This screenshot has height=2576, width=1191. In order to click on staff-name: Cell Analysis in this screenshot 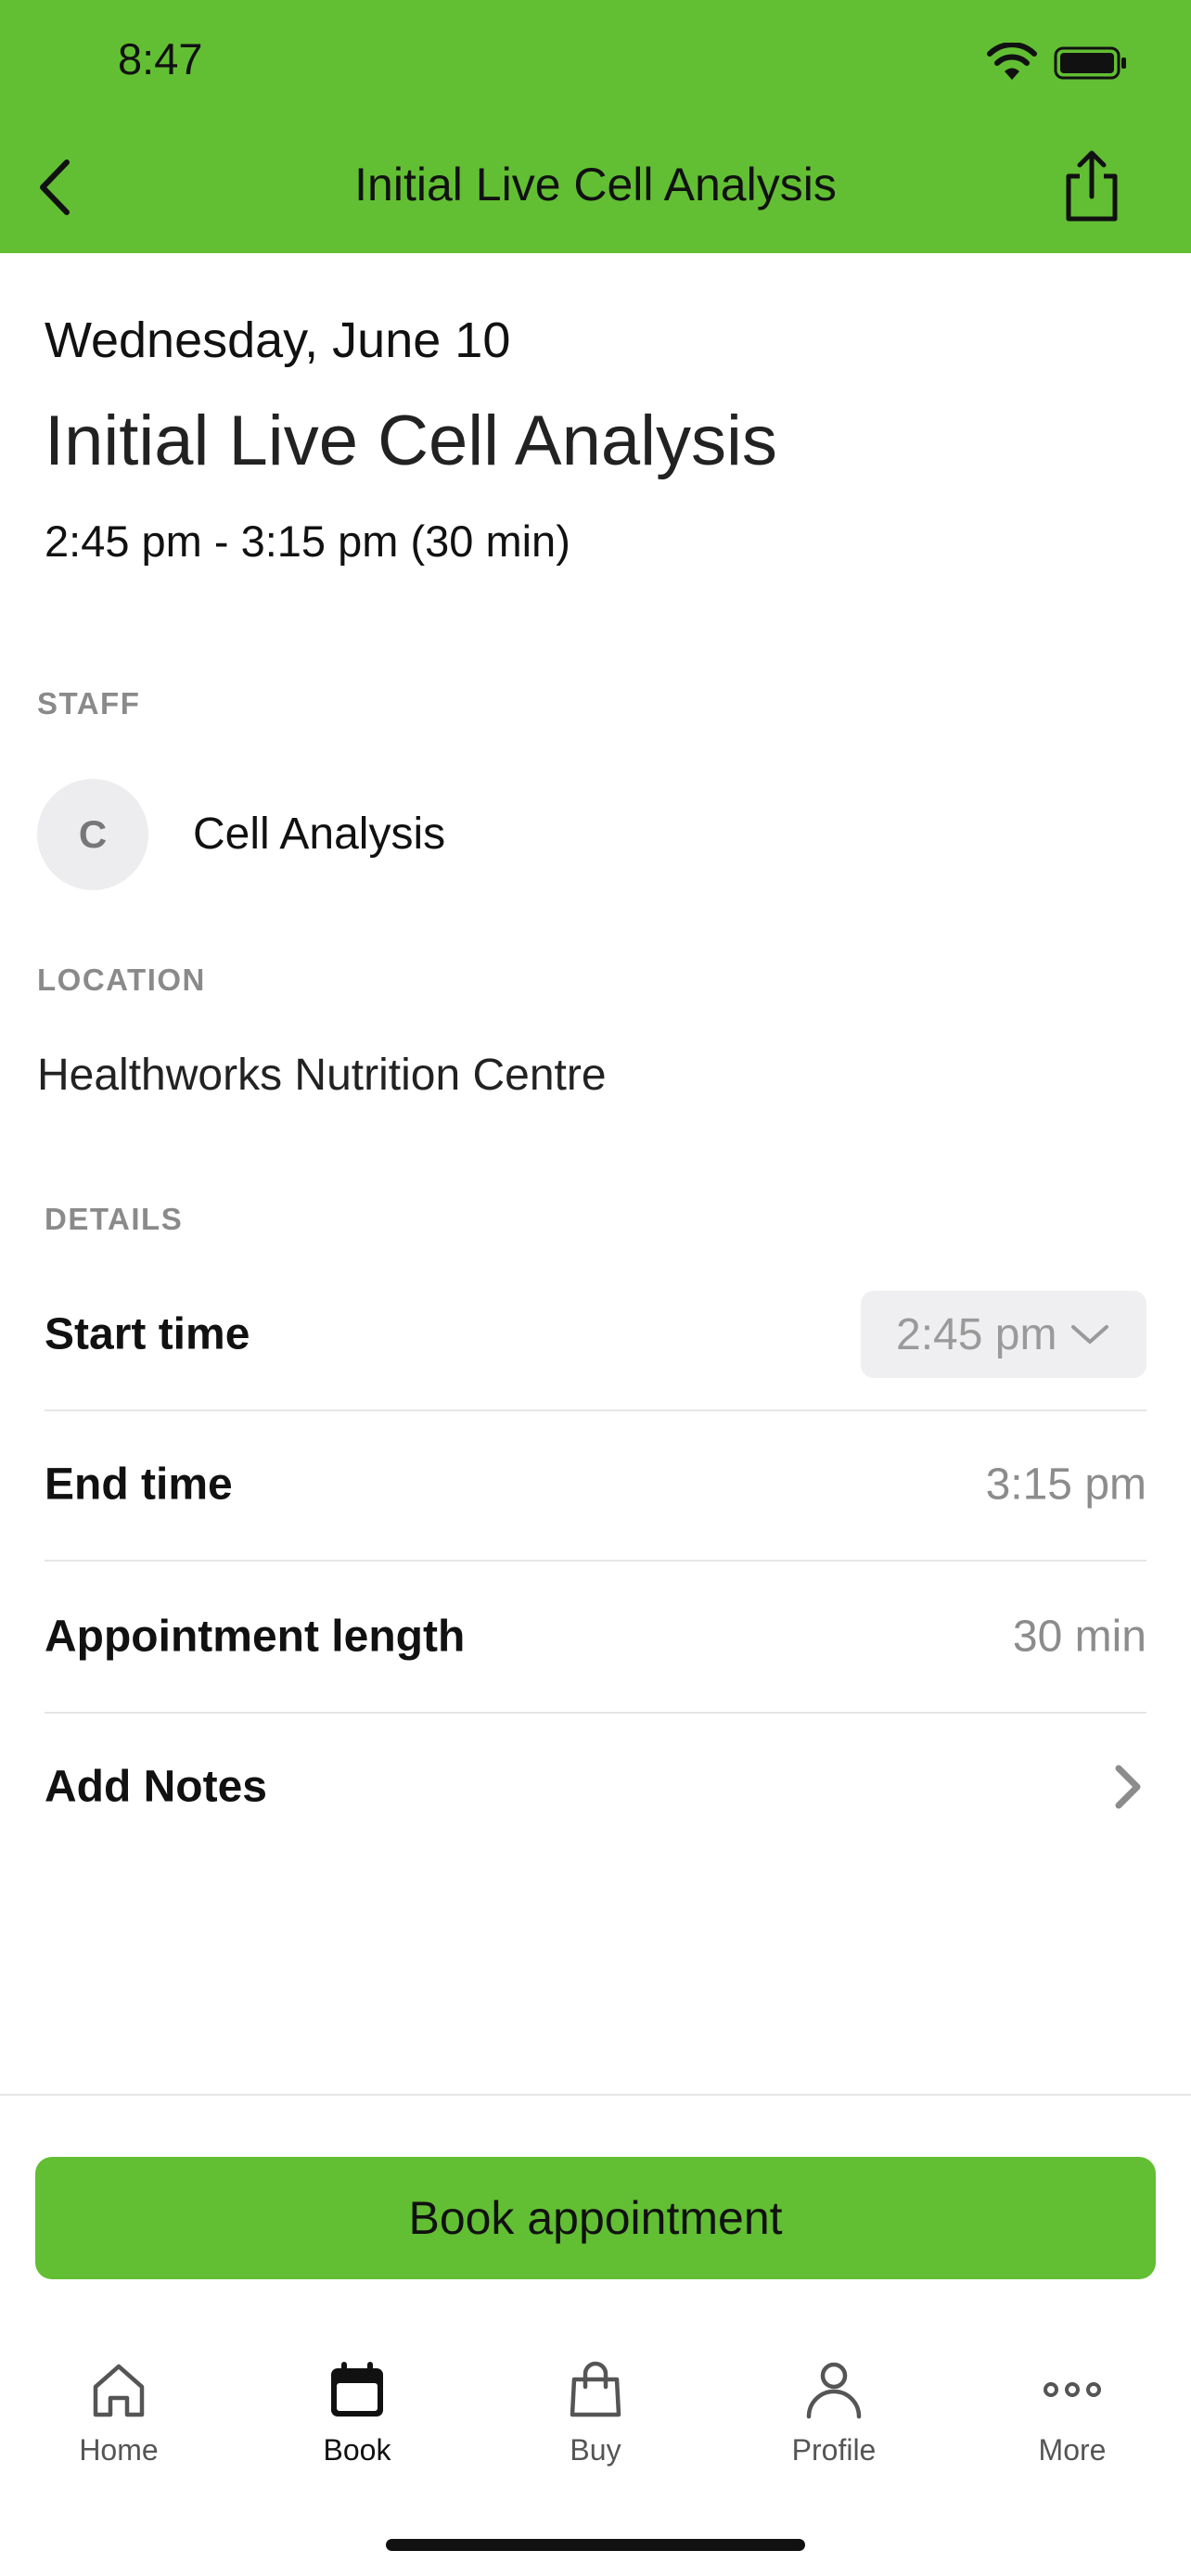, I will do `click(319, 834)`.